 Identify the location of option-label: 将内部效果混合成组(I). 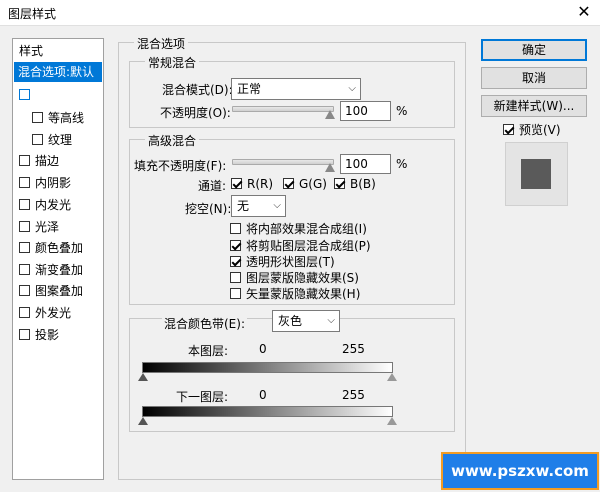
(306, 229).